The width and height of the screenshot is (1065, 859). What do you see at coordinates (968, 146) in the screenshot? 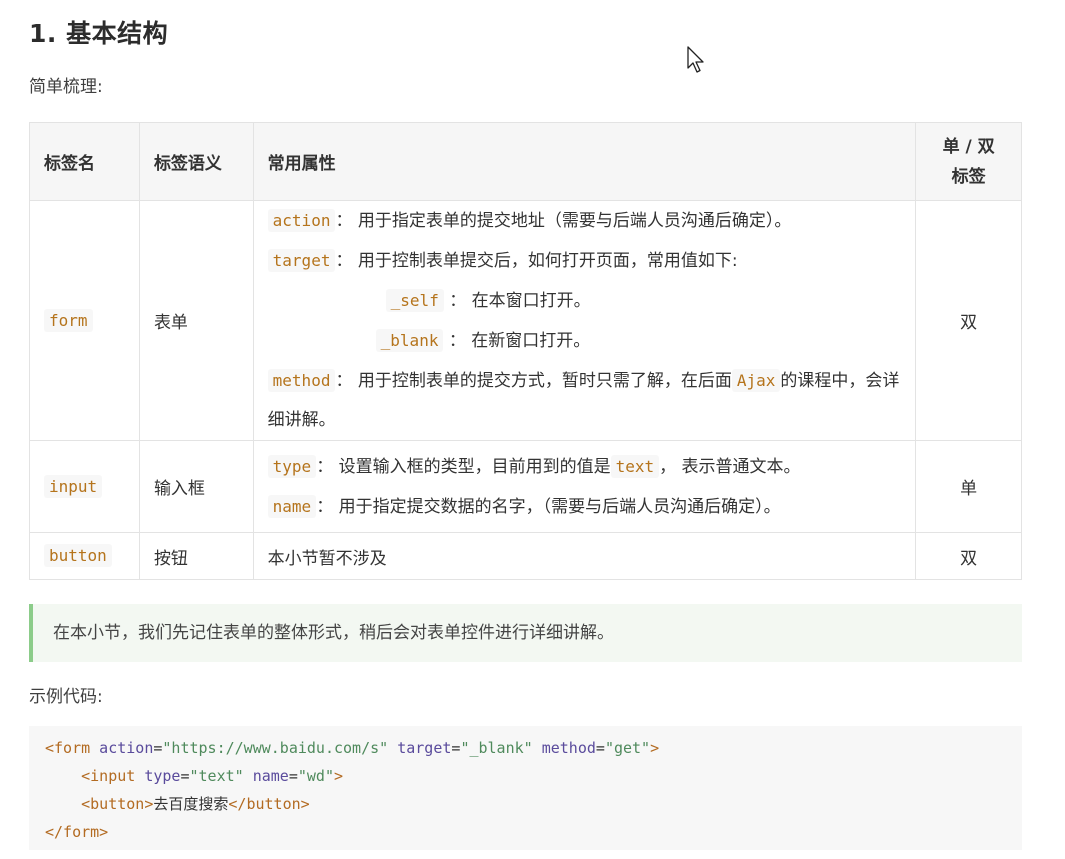
I see `header-tag-type-line1: 单 / 双` at bounding box center [968, 146].